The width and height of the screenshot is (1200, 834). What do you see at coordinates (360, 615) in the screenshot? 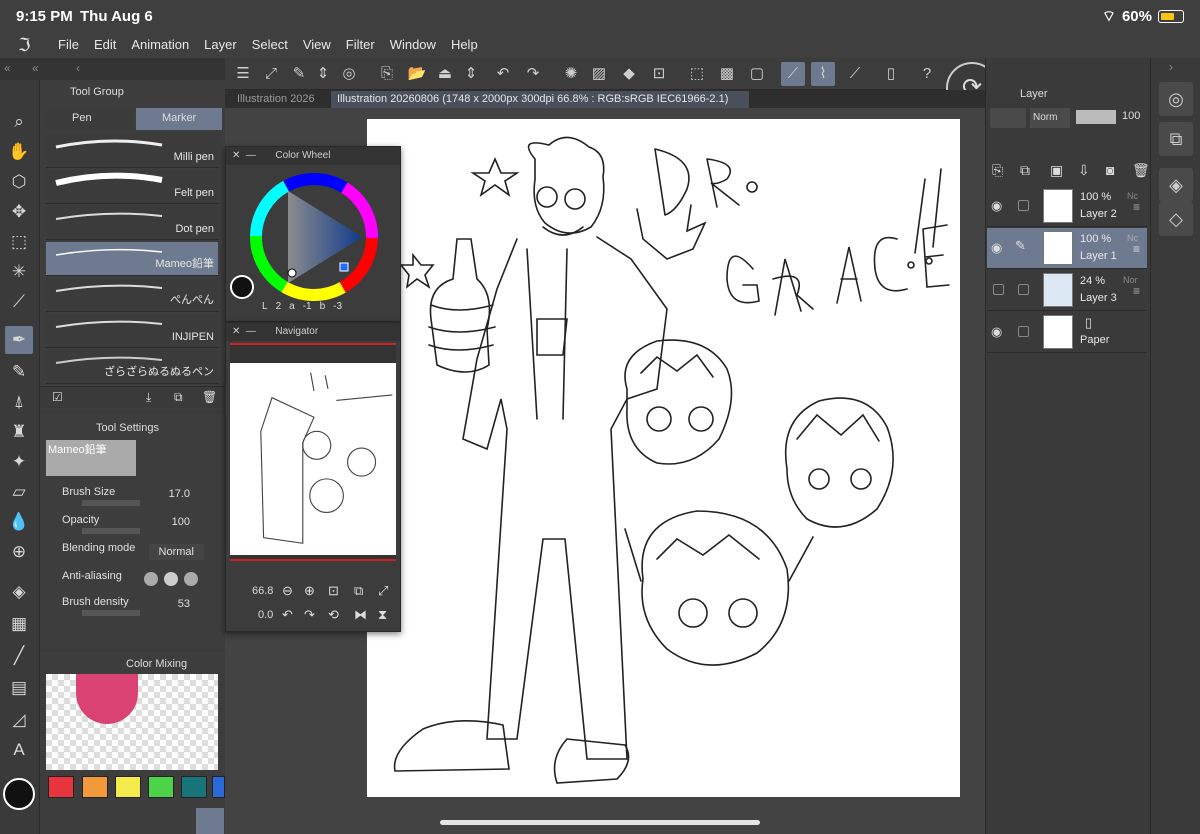
I see `flip-horizontal-icon: ⧓` at bounding box center [360, 615].